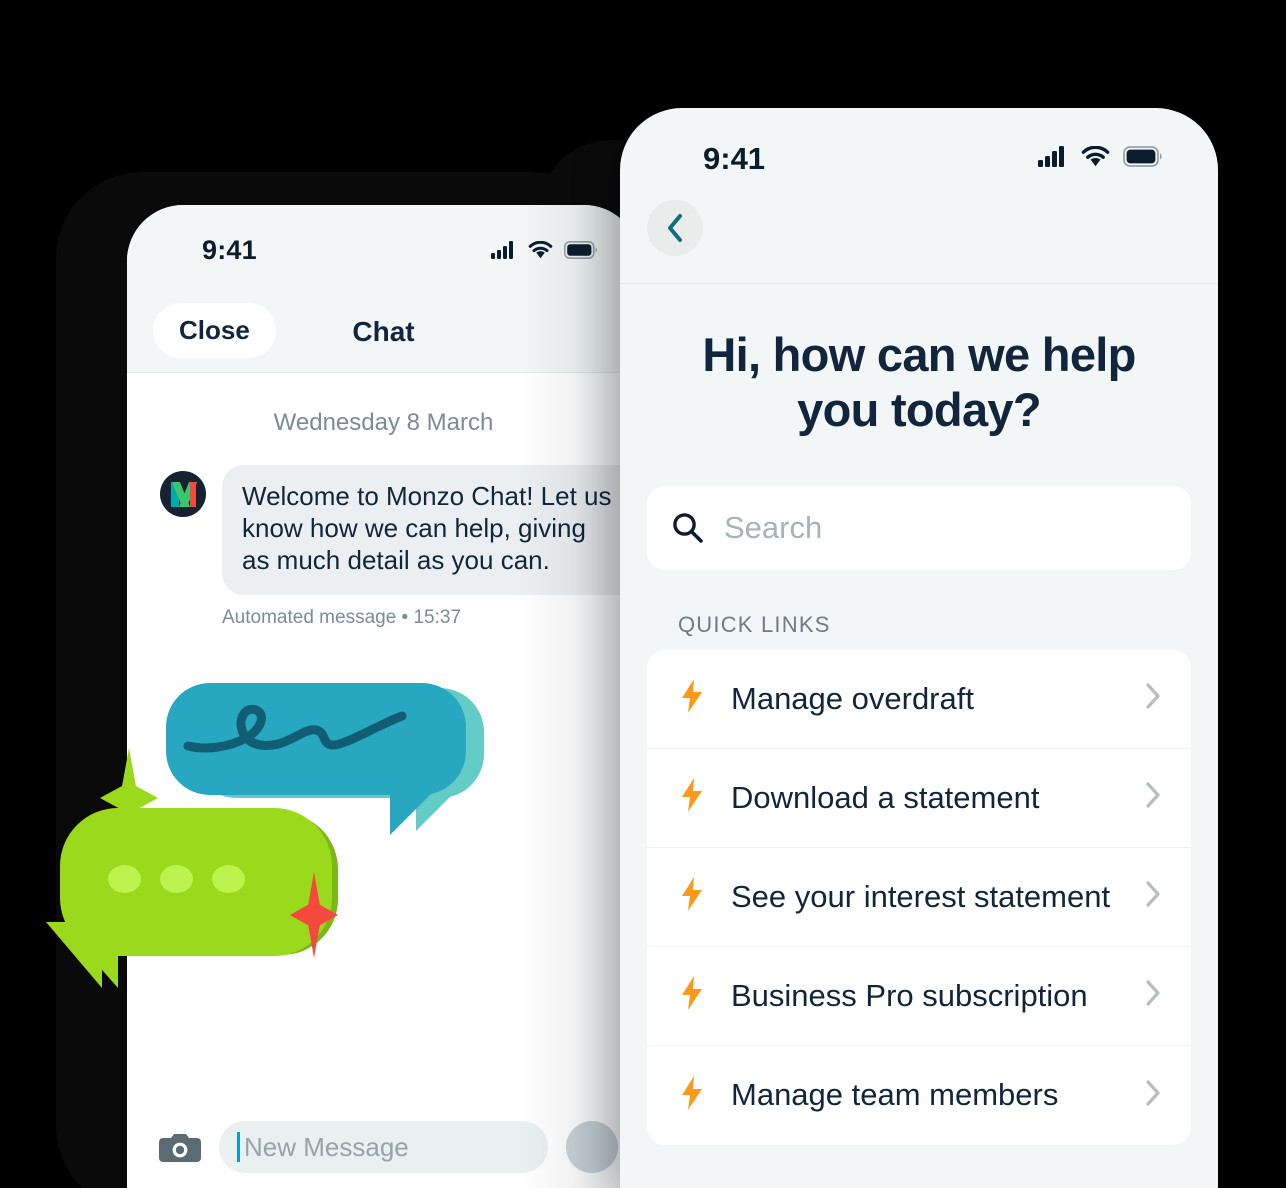 The image size is (1286, 1188). I want to click on quick-link-label: Download a statement, so click(885, 797).